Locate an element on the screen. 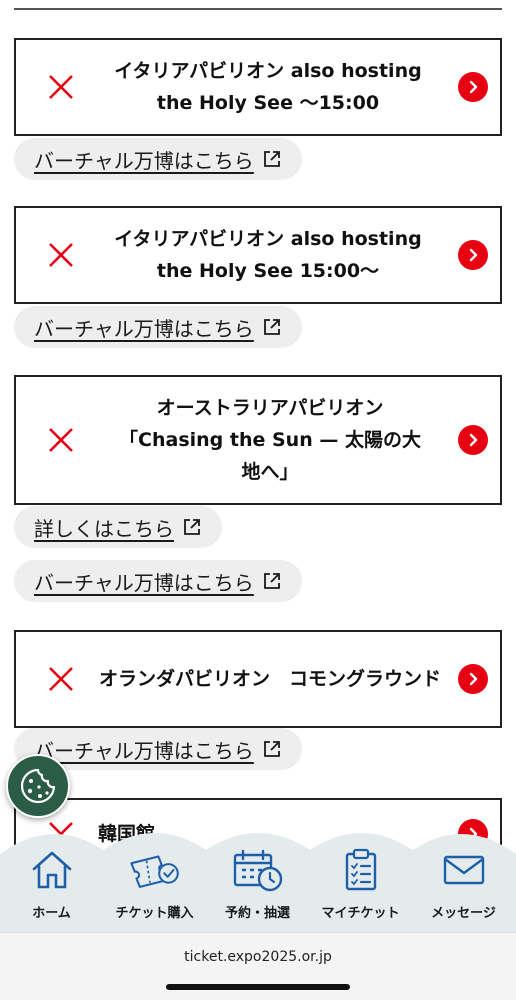 This screenshot has height=1000, width=516. nav-message: メッセージ is located at coordinates (463, 886).